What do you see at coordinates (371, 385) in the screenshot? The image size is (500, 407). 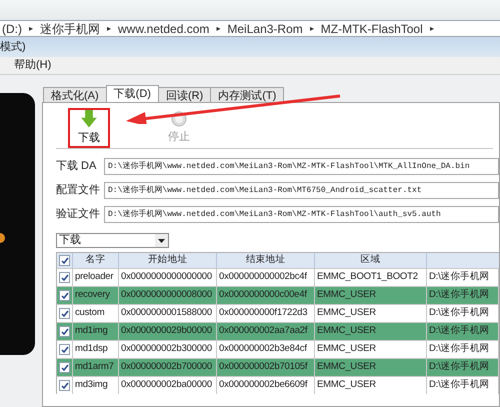 I see `table-cell: EMMC_USER` at bounding box center [371, 385].